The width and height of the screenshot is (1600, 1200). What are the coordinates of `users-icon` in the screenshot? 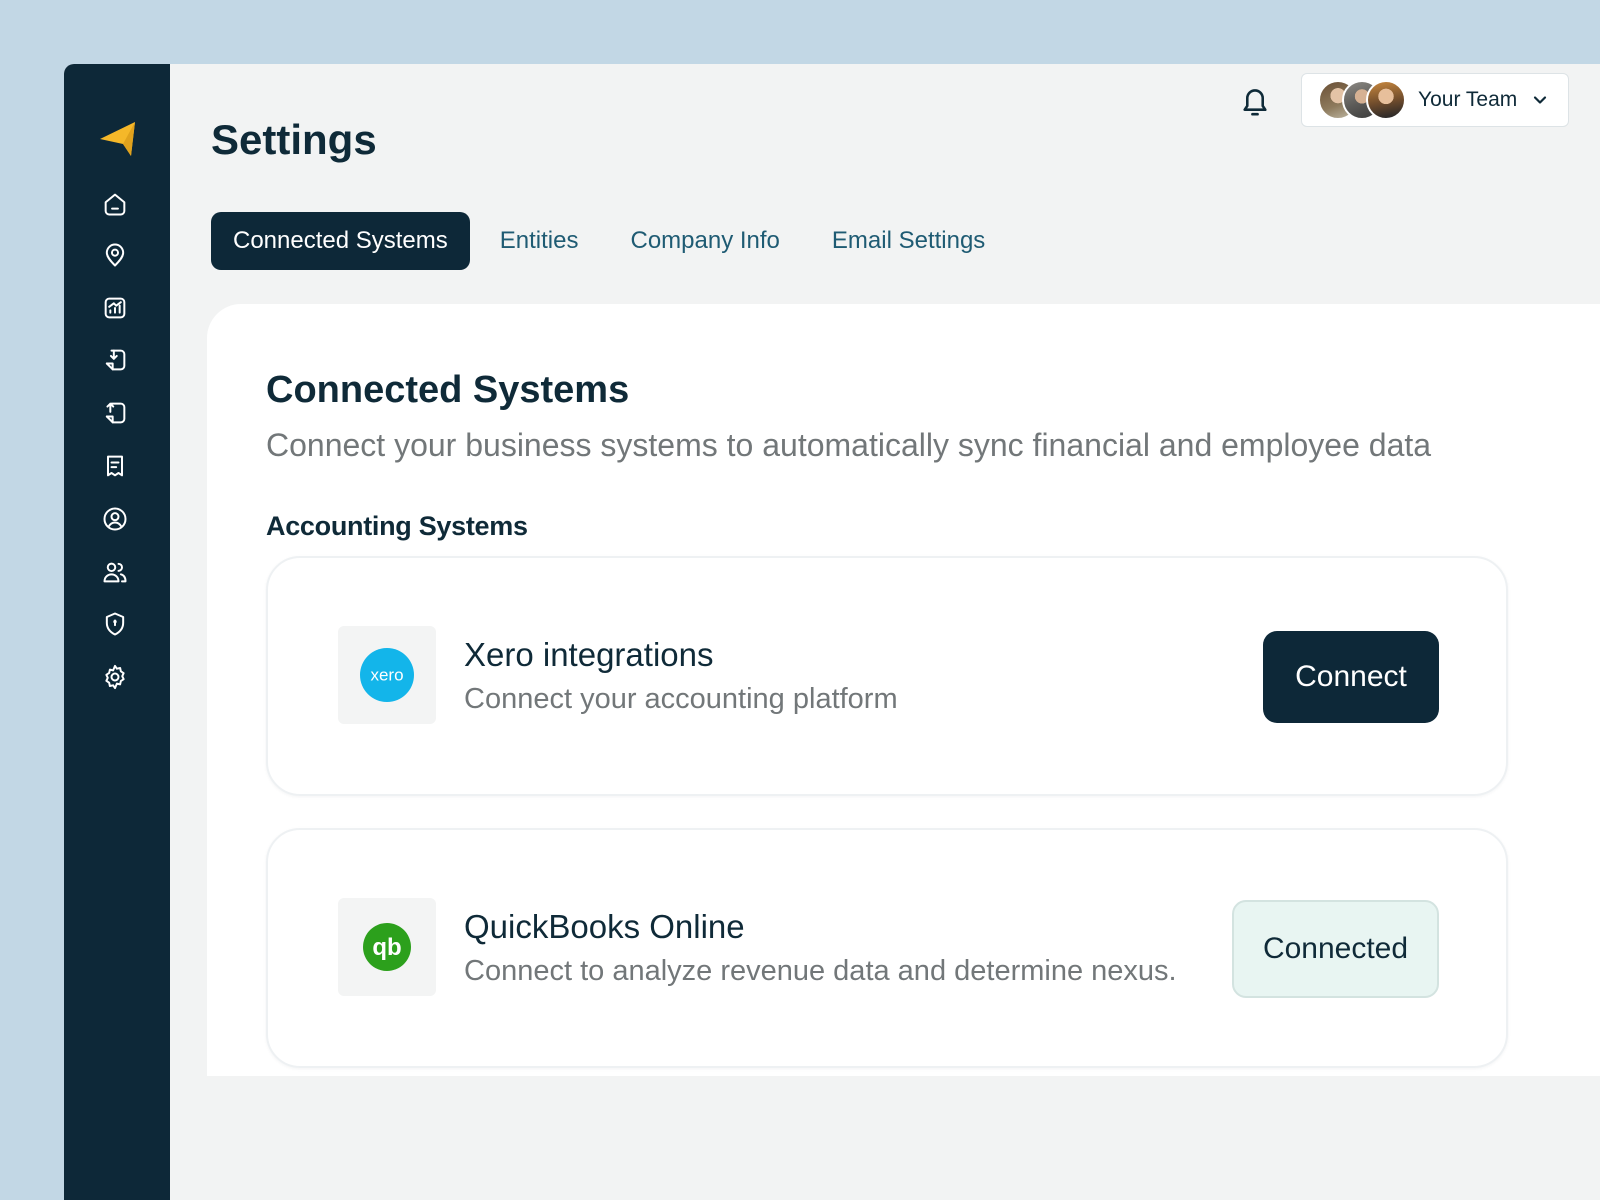 It's located at (115, 572).